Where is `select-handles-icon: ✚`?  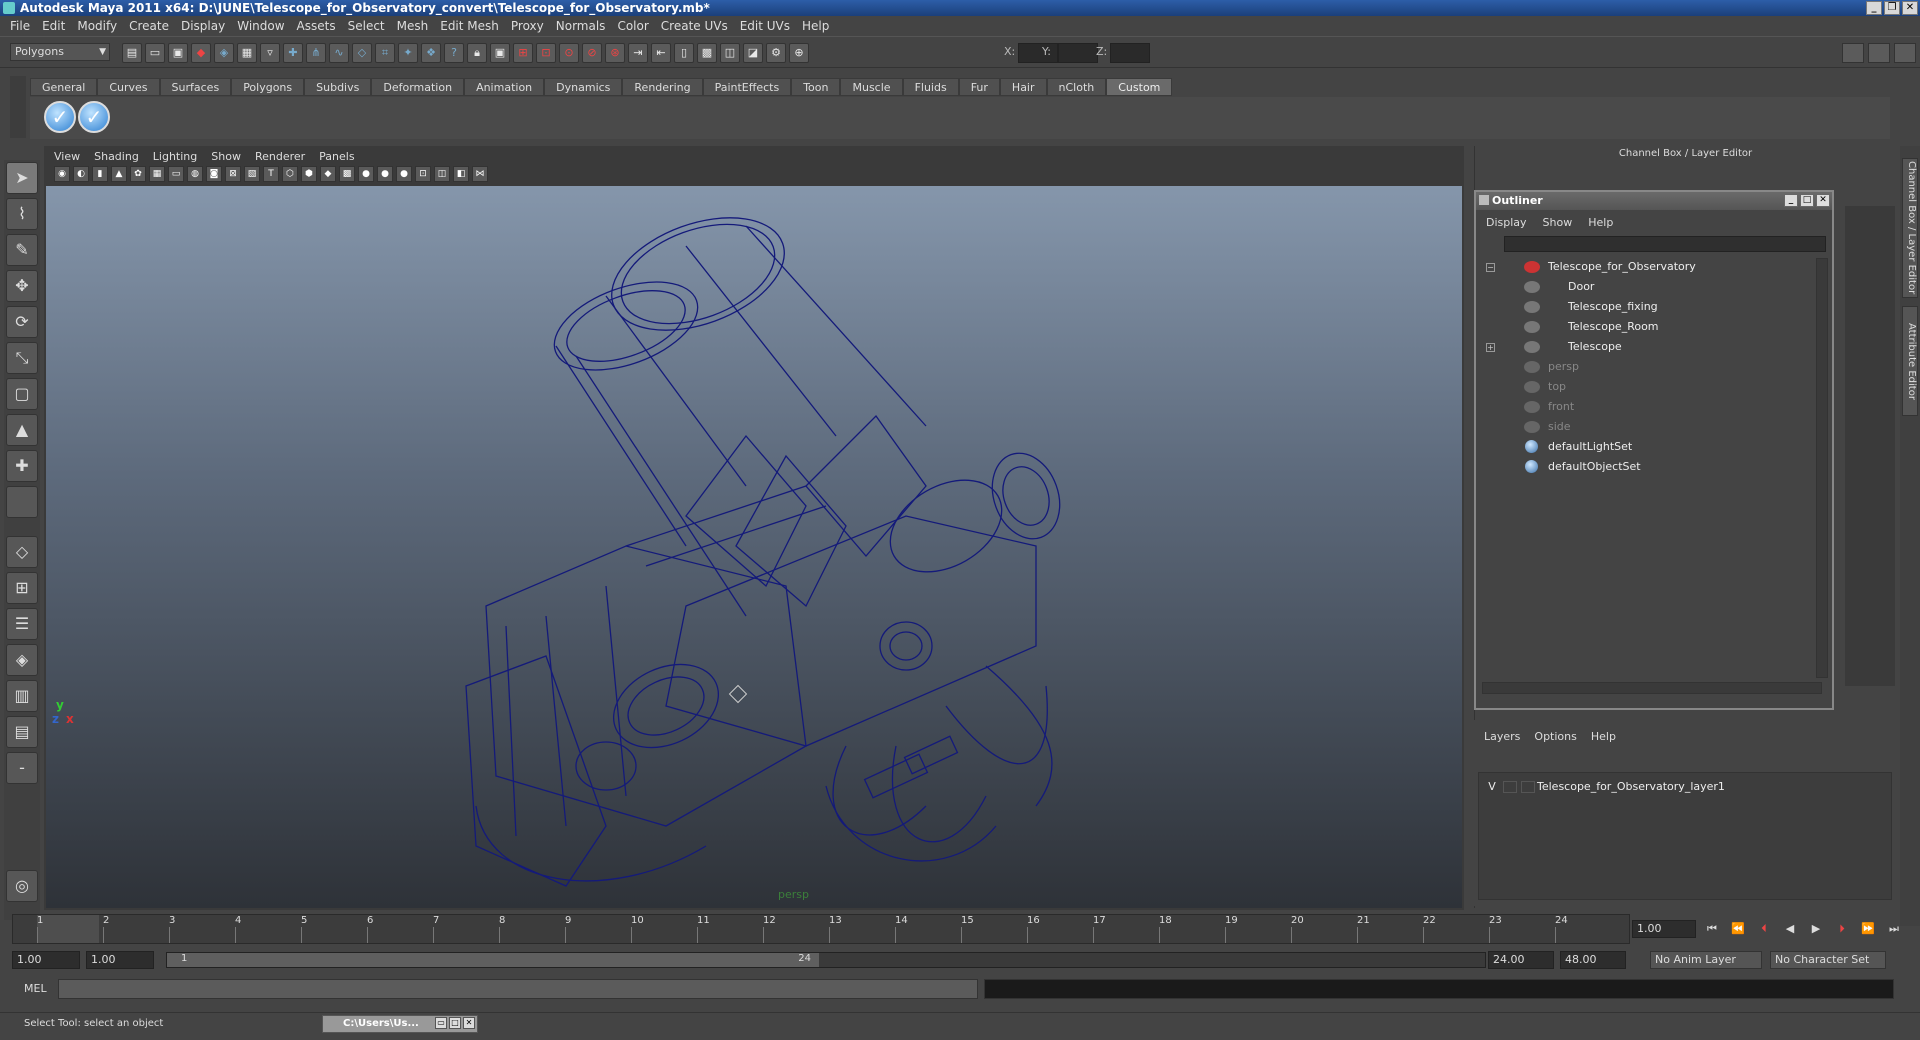
select-handles-icon: ✚ is located at coordinates (293, 53).